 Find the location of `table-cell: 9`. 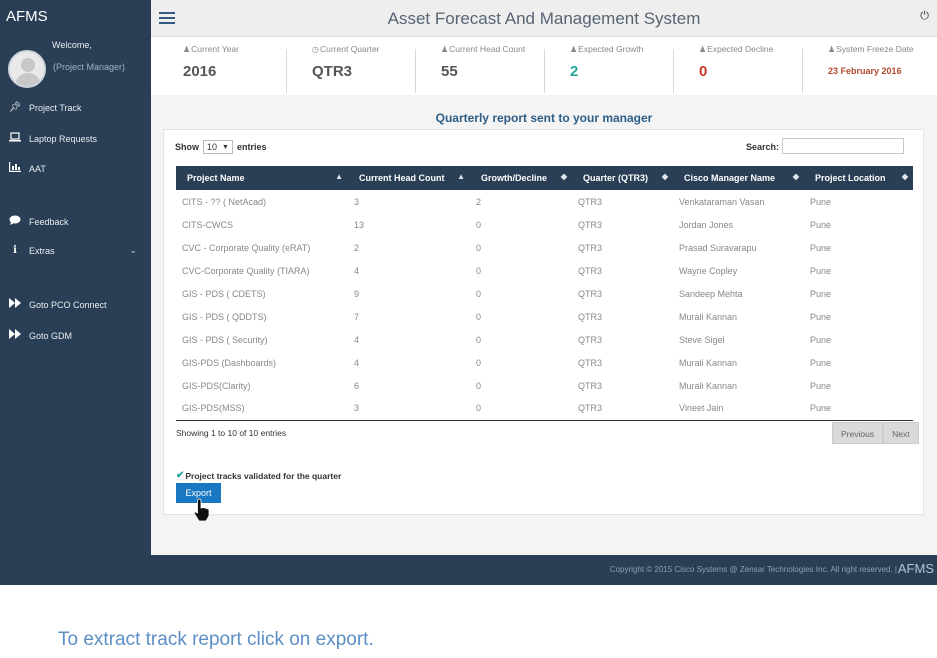

table-cell: 9 is located at coordinates (357, 293).